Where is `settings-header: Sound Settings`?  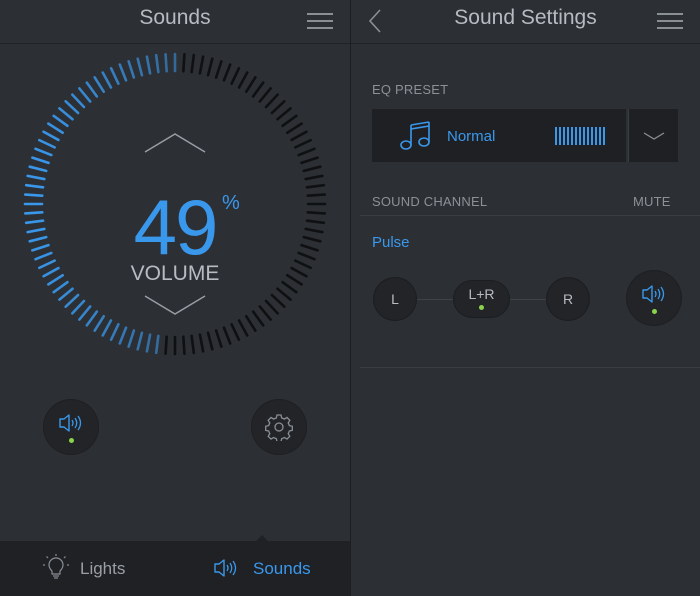 settings-header: Sound Settings is located at coordinates (525, 22).